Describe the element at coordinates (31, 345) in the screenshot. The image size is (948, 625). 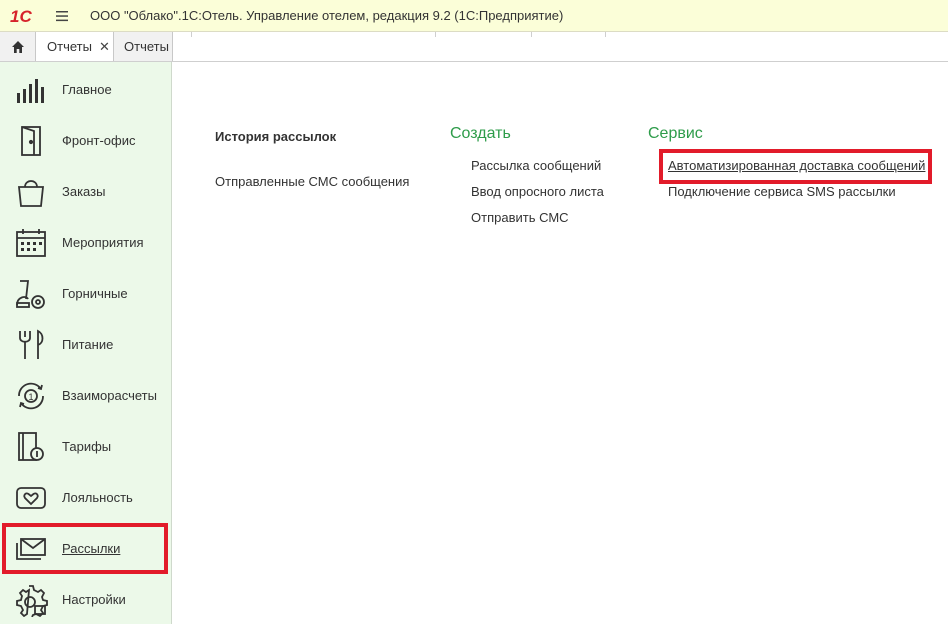
I see `fork-knife-icon` at that location.